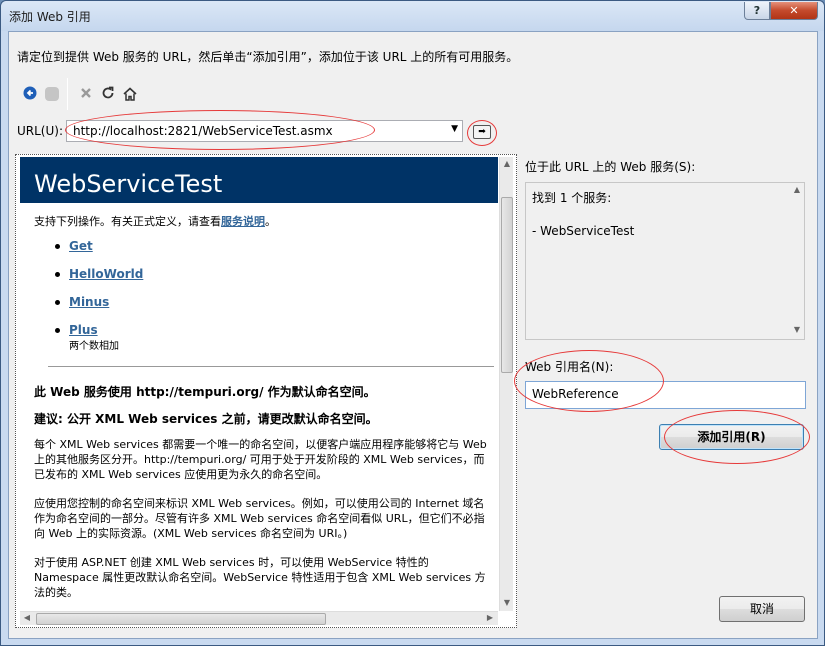 This screenshot has height=646, width=825. I want to click on list-item: HelloWorld, so click(266, 274).